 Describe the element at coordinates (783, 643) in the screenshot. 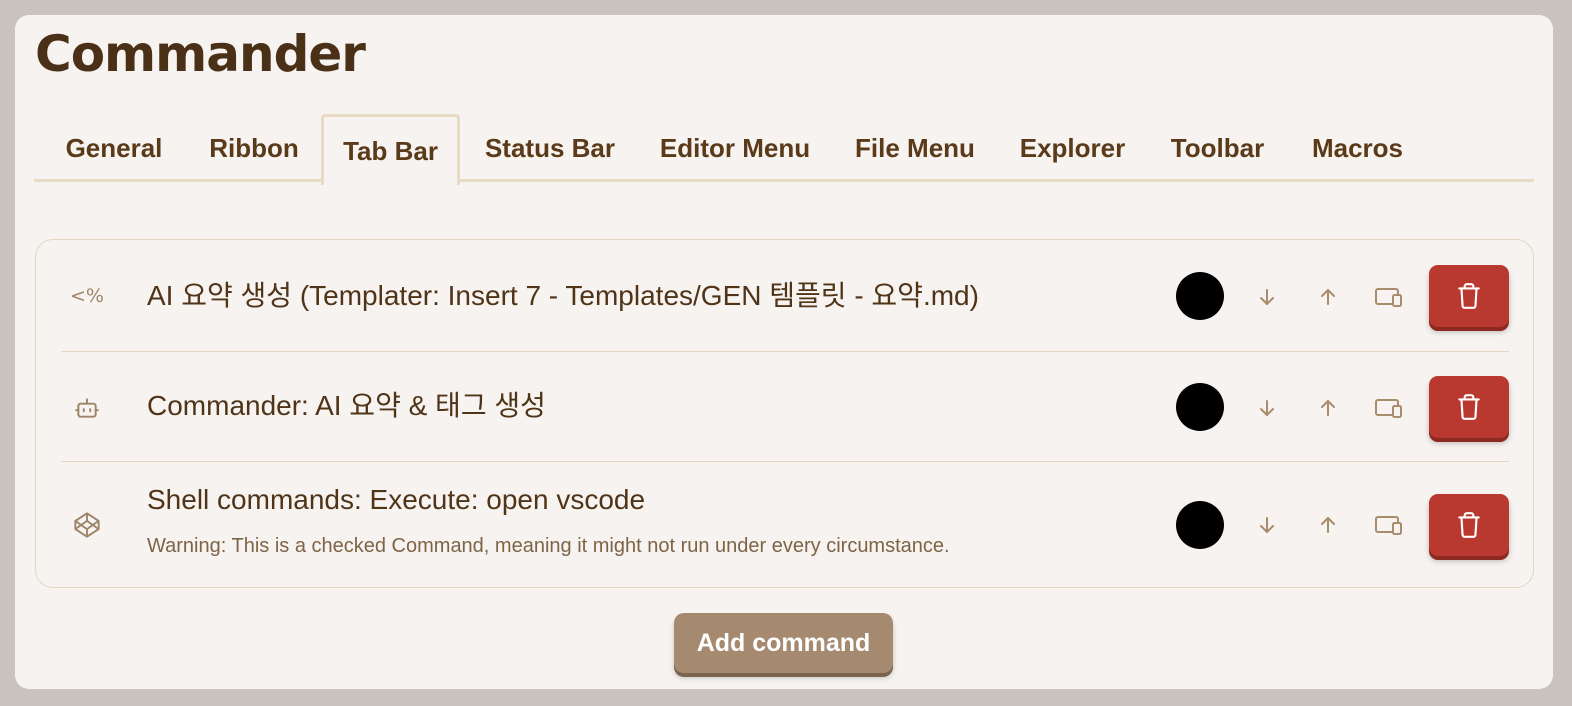

I see `add-command-button: Add command` at that location.